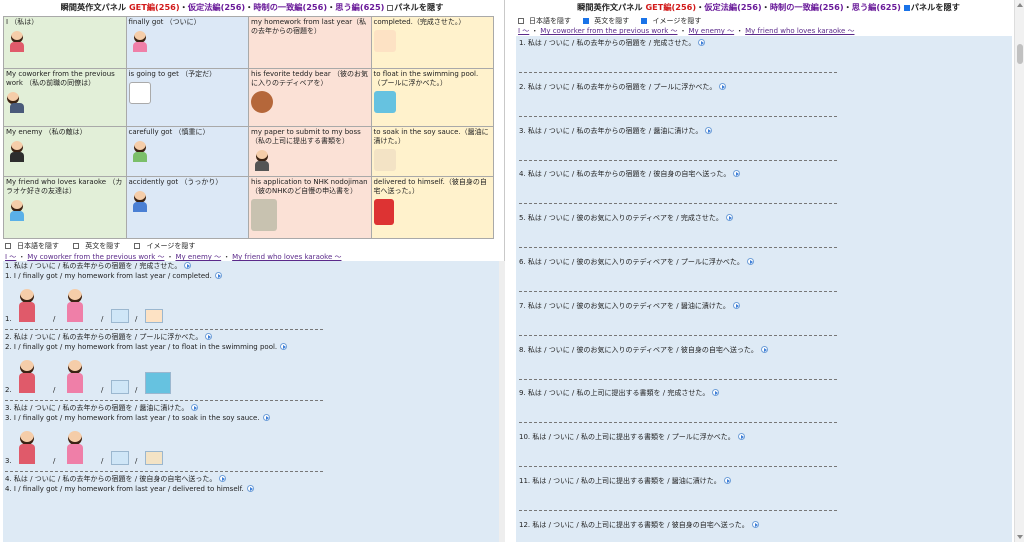 The width and height of the screenshot is (1024, 542). Describe the element at coordinates (140, 201) in the screenshot. I see `oops-image` at that location.